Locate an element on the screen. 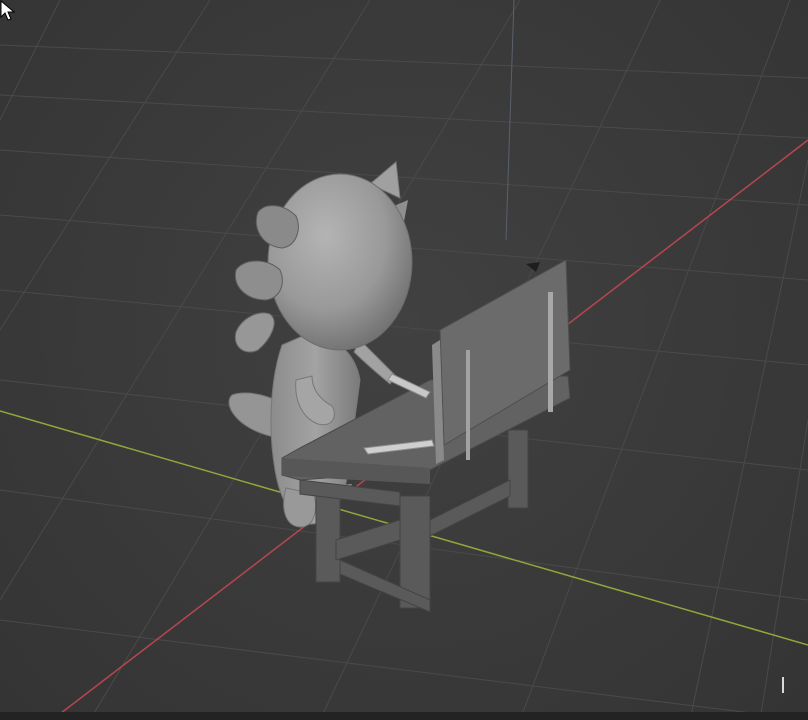  head-horn-upper is located at coordinates (277, 227).